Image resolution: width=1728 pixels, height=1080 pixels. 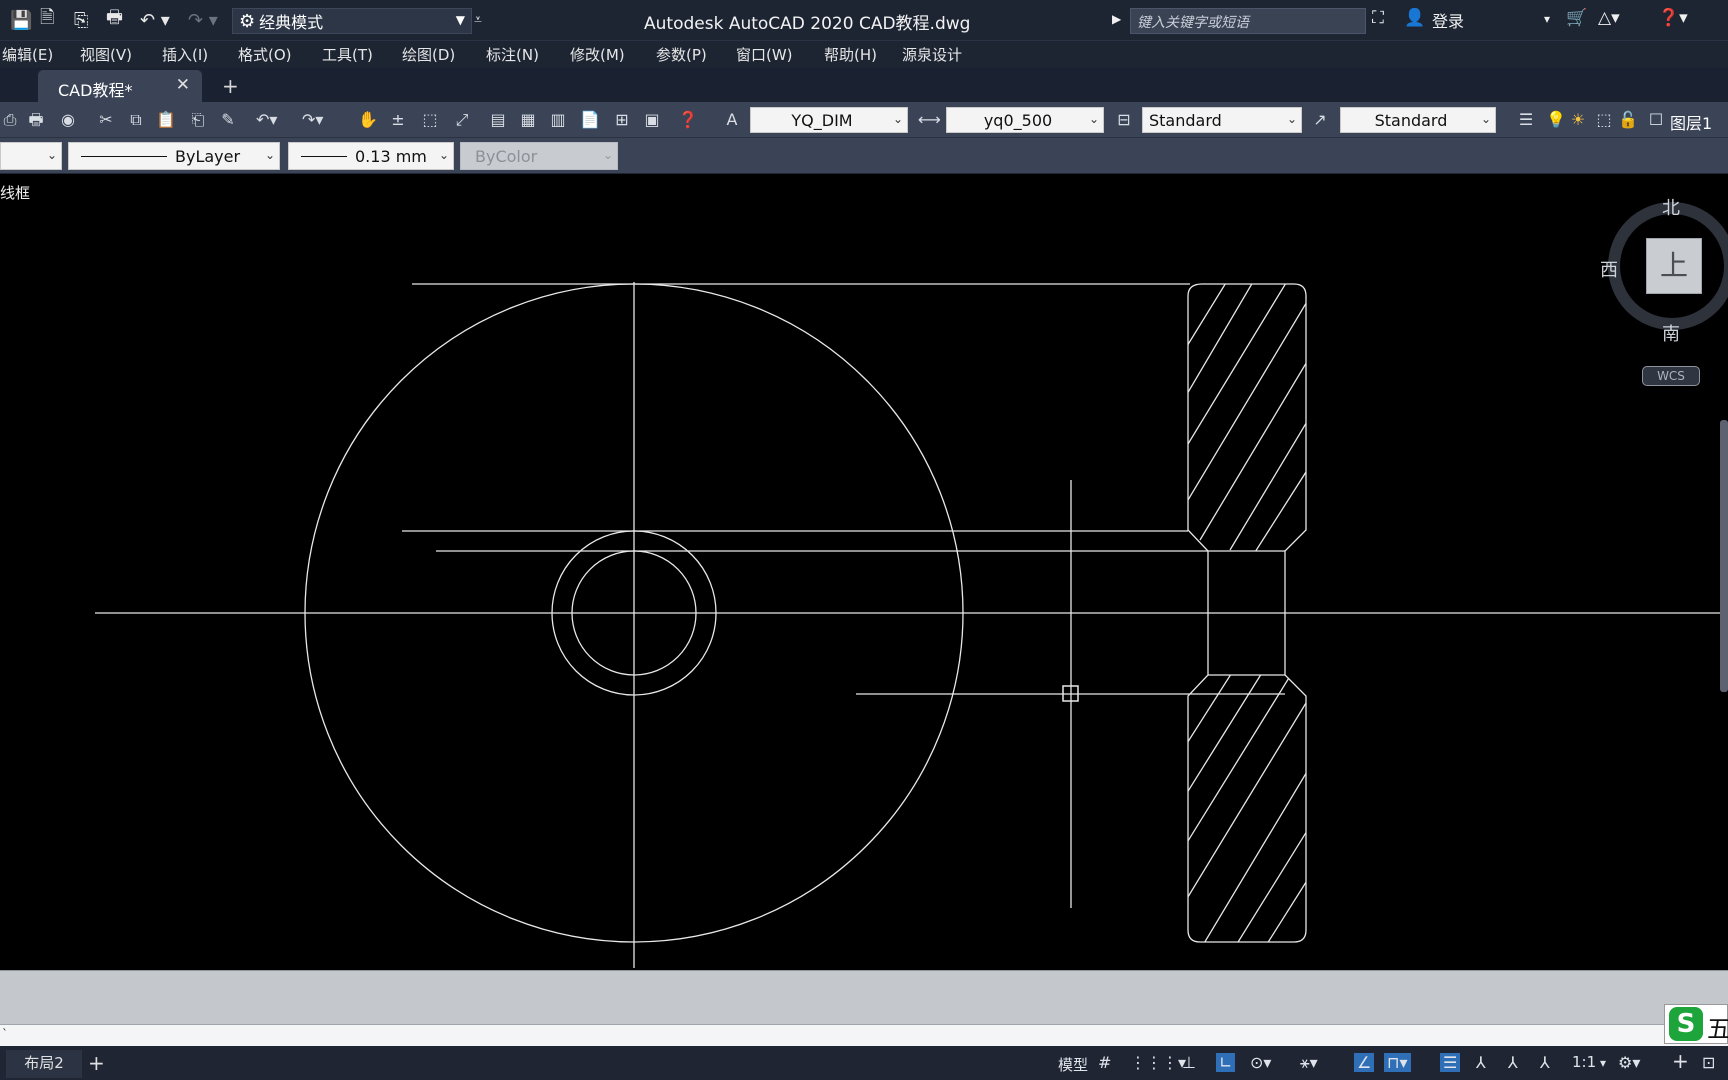 I want to click on plot-icon: 🖶, so click(x=36, y=120).